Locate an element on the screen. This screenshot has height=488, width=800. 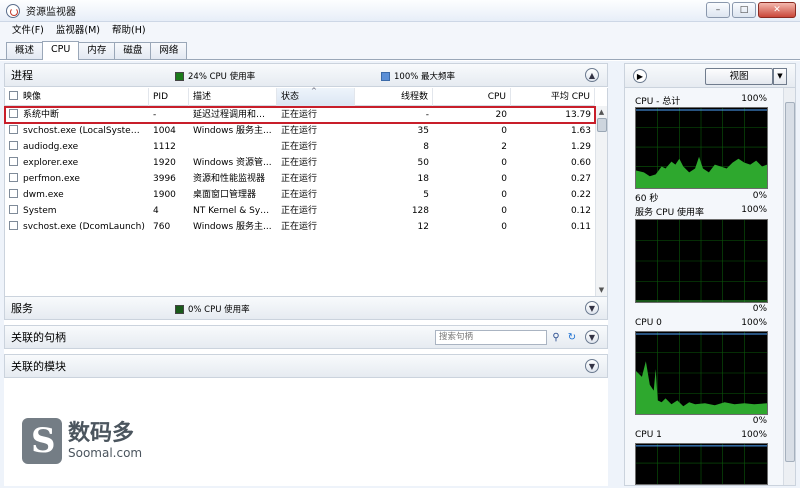
max-freq-text: 100% 最大频率 is located at coordinates (425, 77).